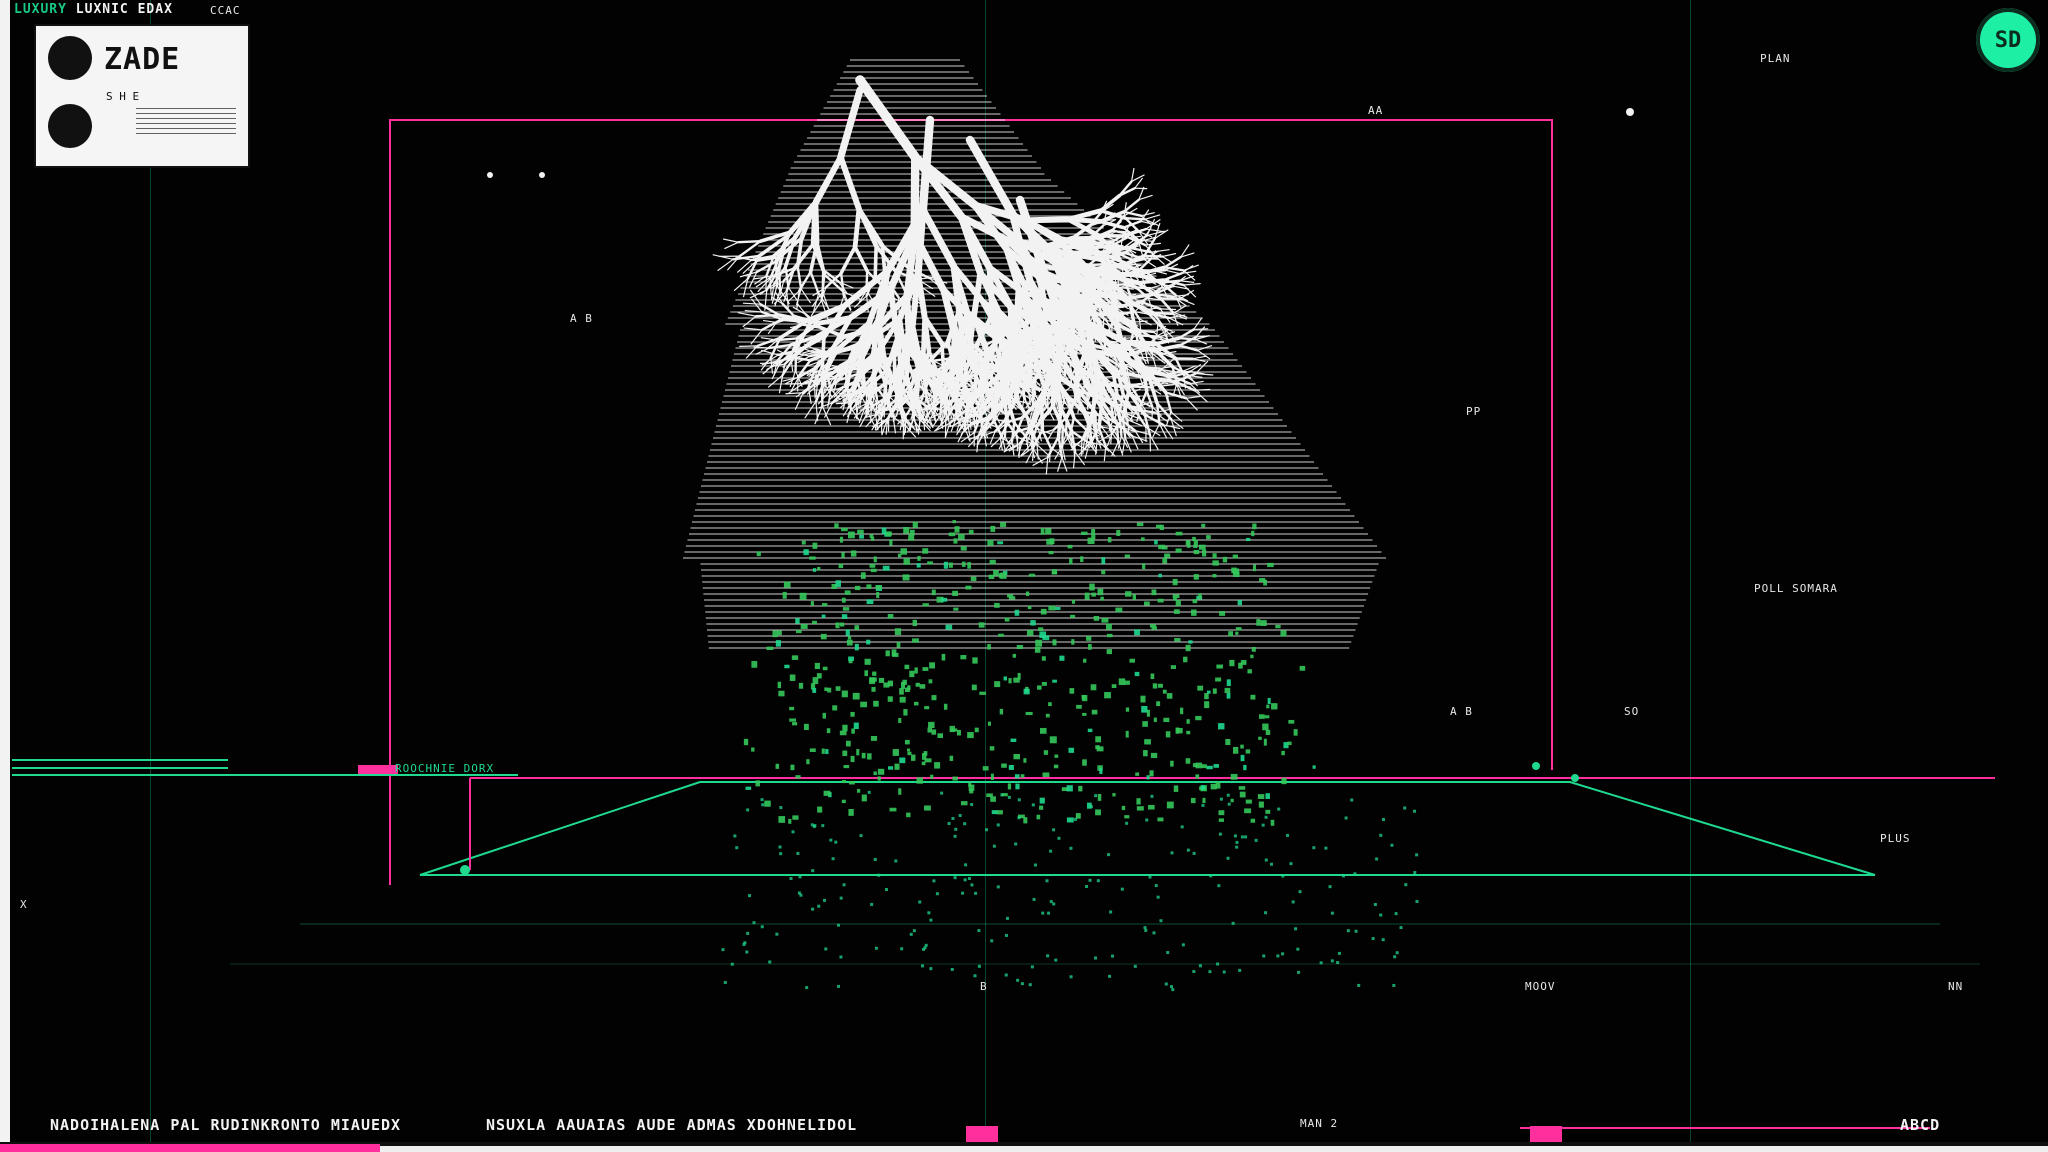 This screenshot has height=1152, width=2048. Describe the element at coordinates (1956, 986) in the screenshot. I see `marker-label: NN` at that location.